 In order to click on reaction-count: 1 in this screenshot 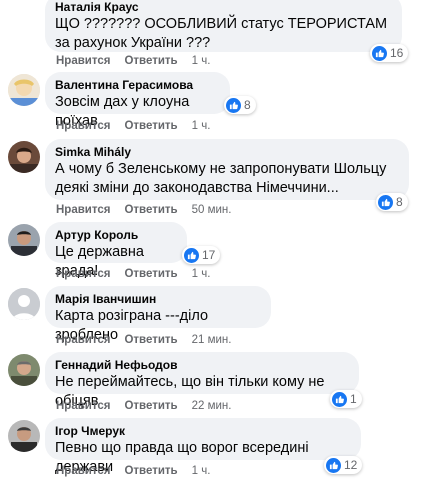, I will do `click(346, 399)`.